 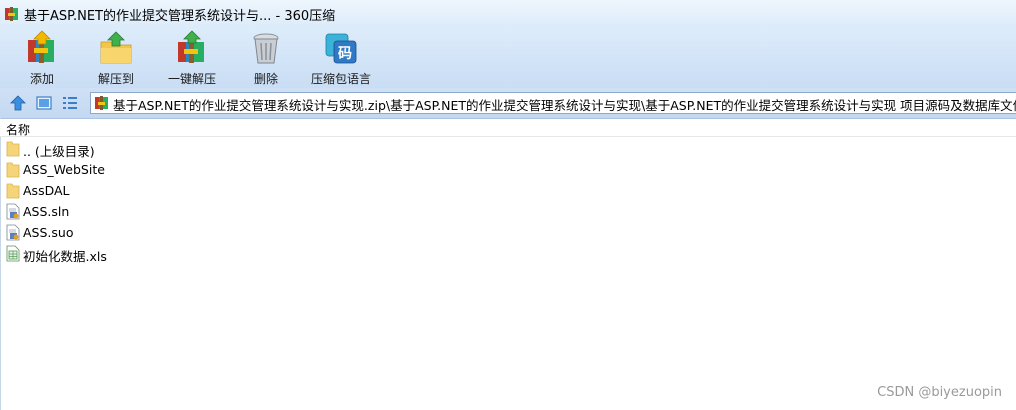 I want to click on archive-icon, so click(x=11, y=14).